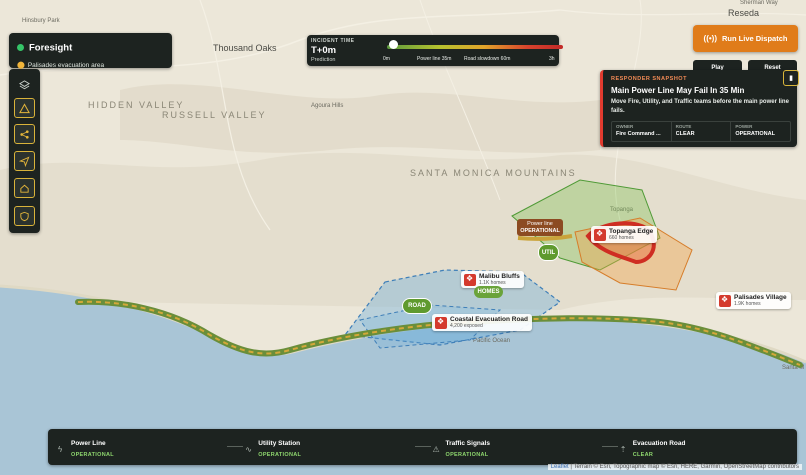 The width and height of the screenshot is (806, 475). I want to click on run-live-dispatch-button: ((•)) Run Live Dispatch, so click(745, 38).